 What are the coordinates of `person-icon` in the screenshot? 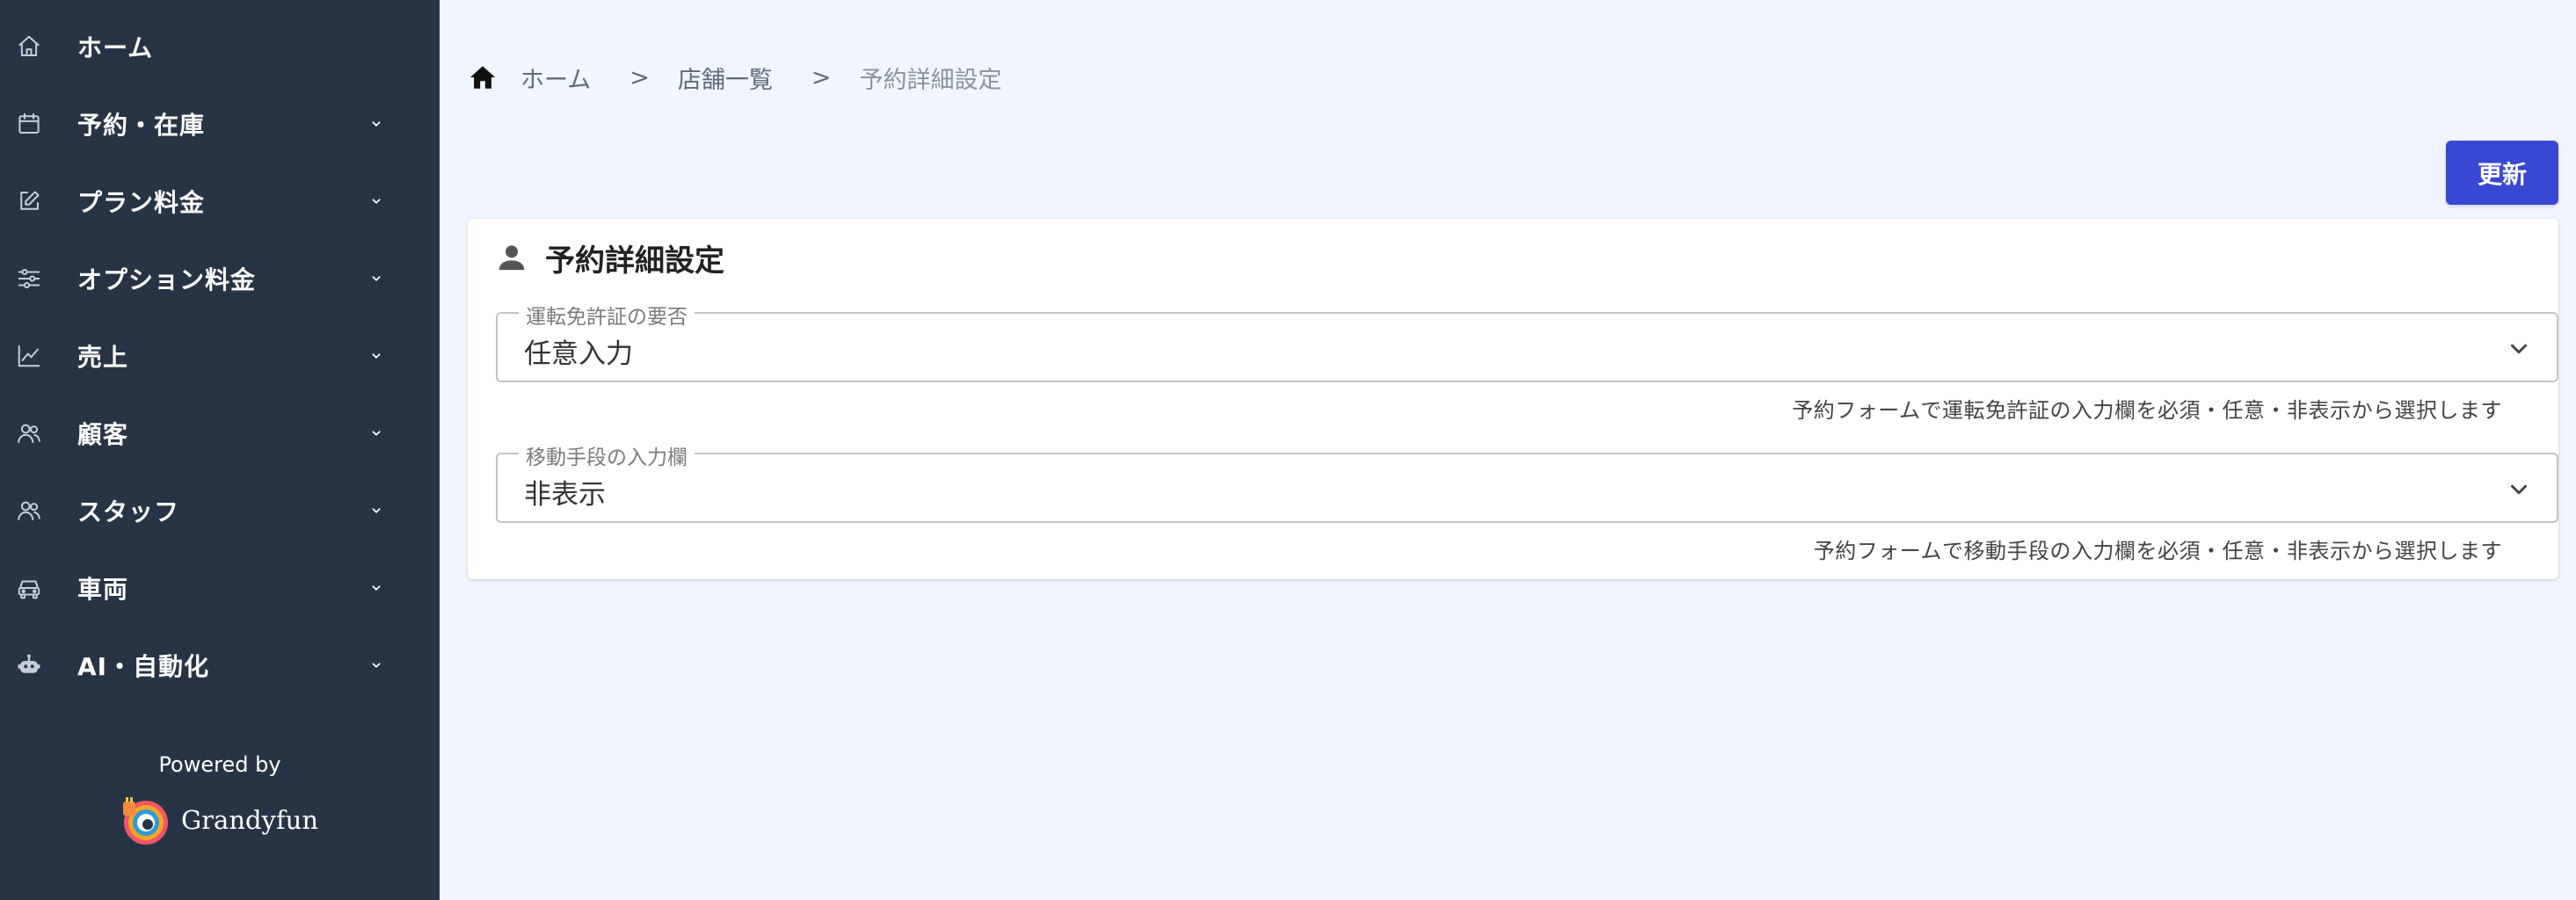 It's located at (511, 258).